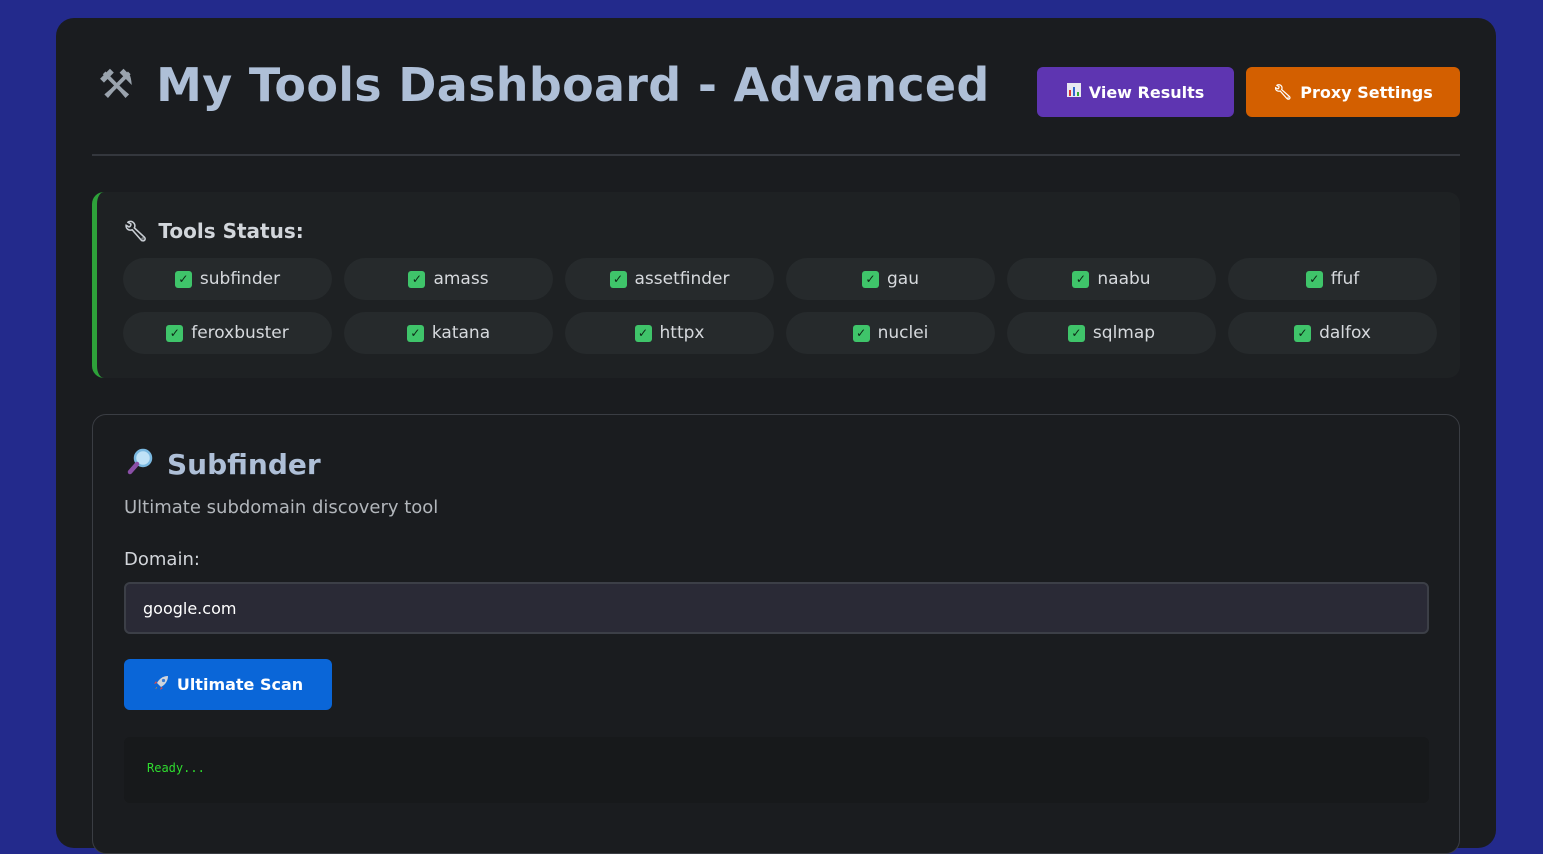  What do you see at coordinates (141, 464) in the screenshot?
I see `magnifier-icon` at bounding box center [141, 464].